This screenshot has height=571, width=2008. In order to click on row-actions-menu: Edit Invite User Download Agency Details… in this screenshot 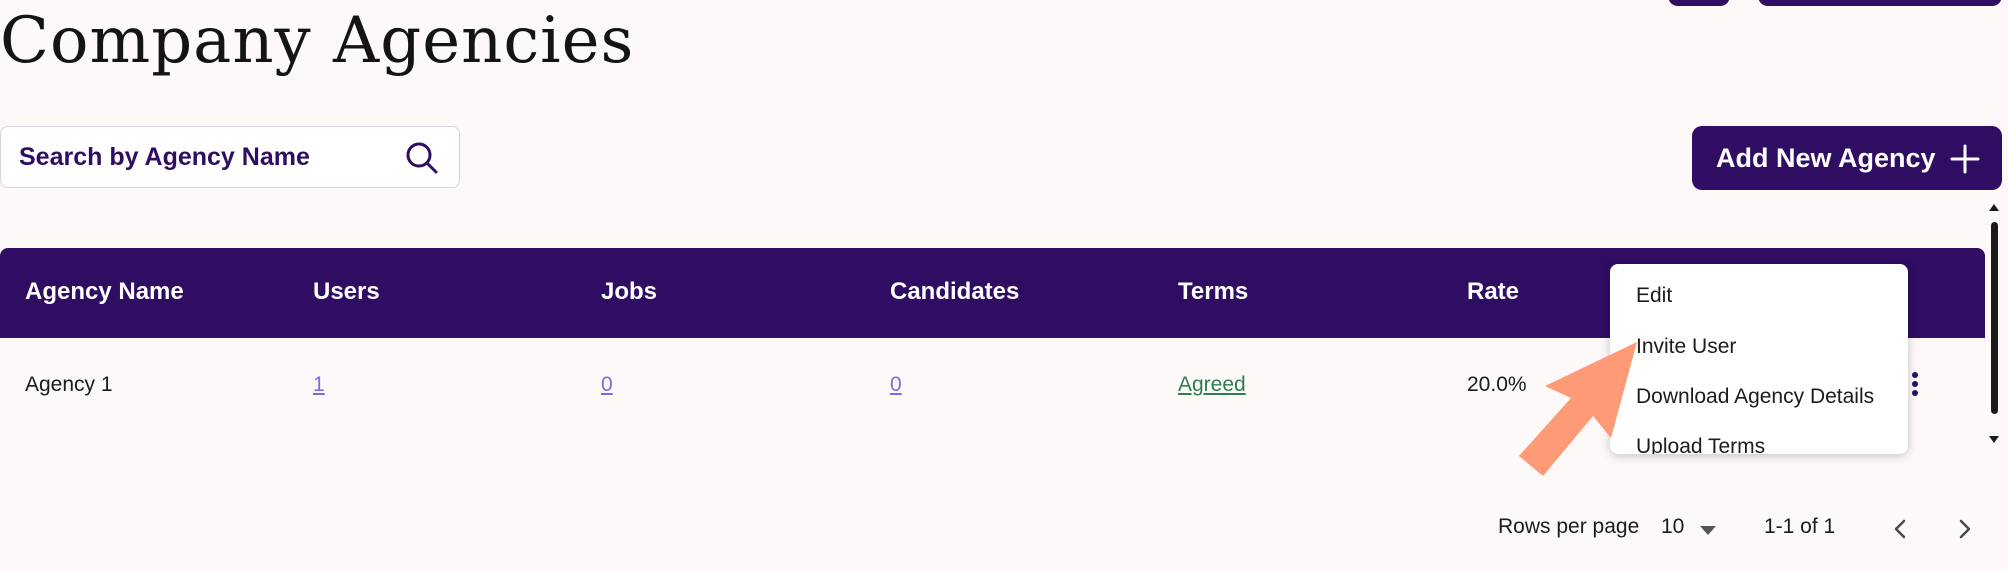, I will do `click(1759, 359)`.